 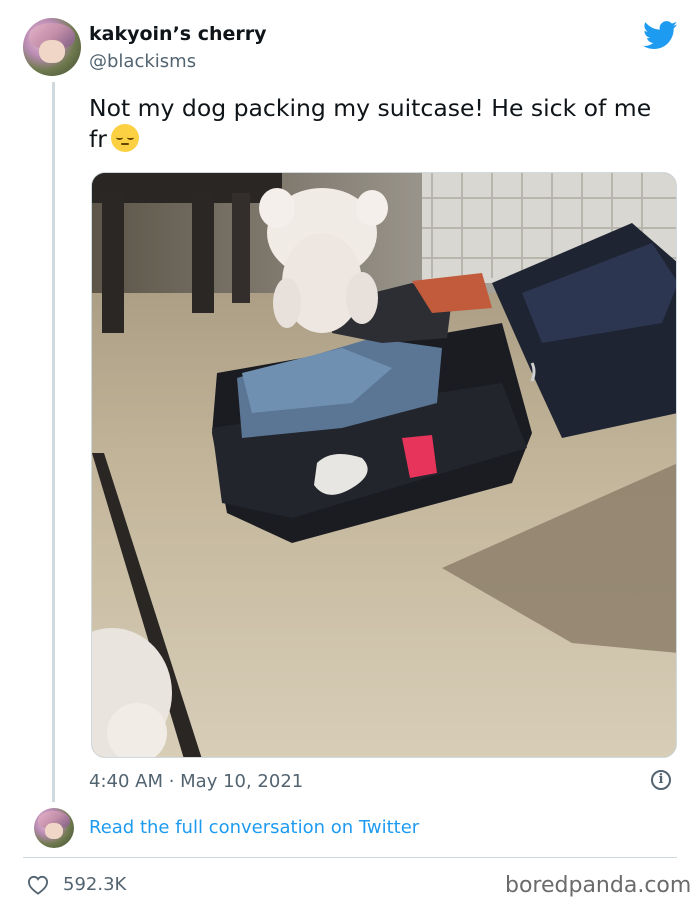 What do you see at coordinates (661, 780) in the screenshot?
I see `info-icon: i` at bounding box center [661, 780].